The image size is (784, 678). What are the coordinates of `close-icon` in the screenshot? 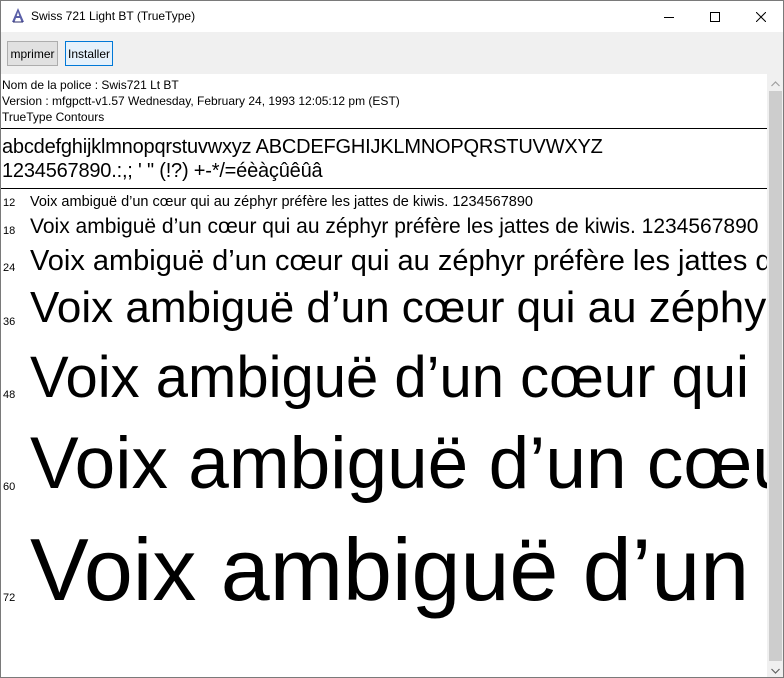 It's located at (761, 16).